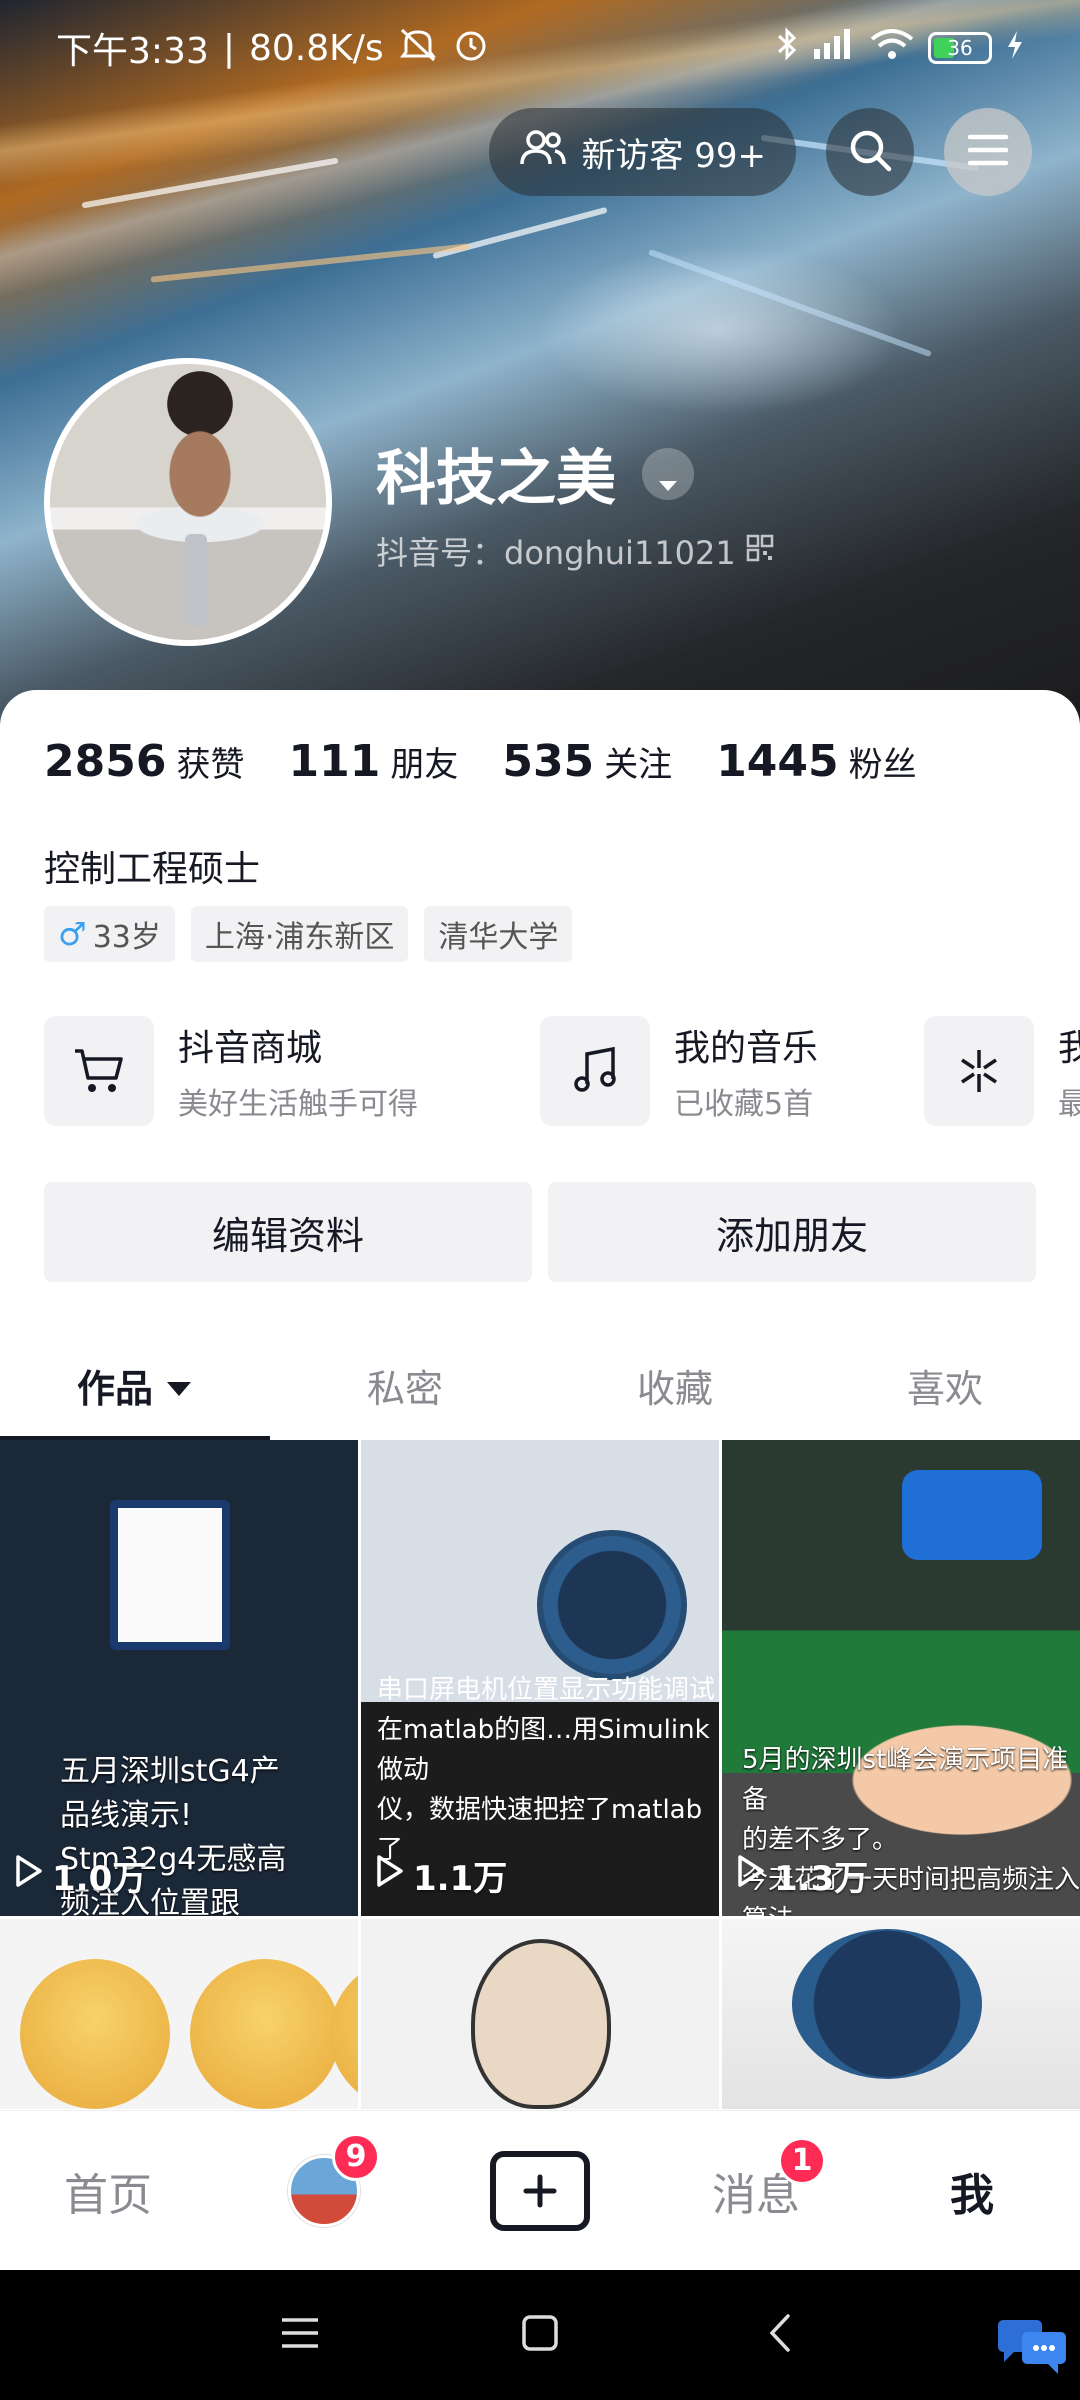 This screenshot has height=2400, width=1080. I want to click on profile-actions: 编辑资料 添加朋友, so click(540, 1232).